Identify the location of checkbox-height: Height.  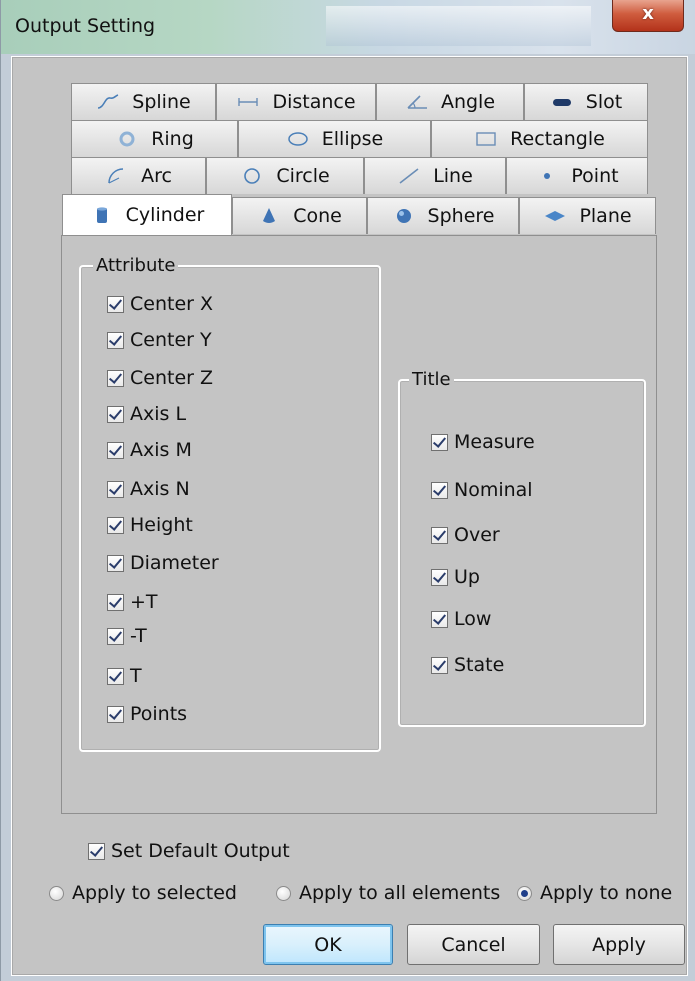
(150, 525).